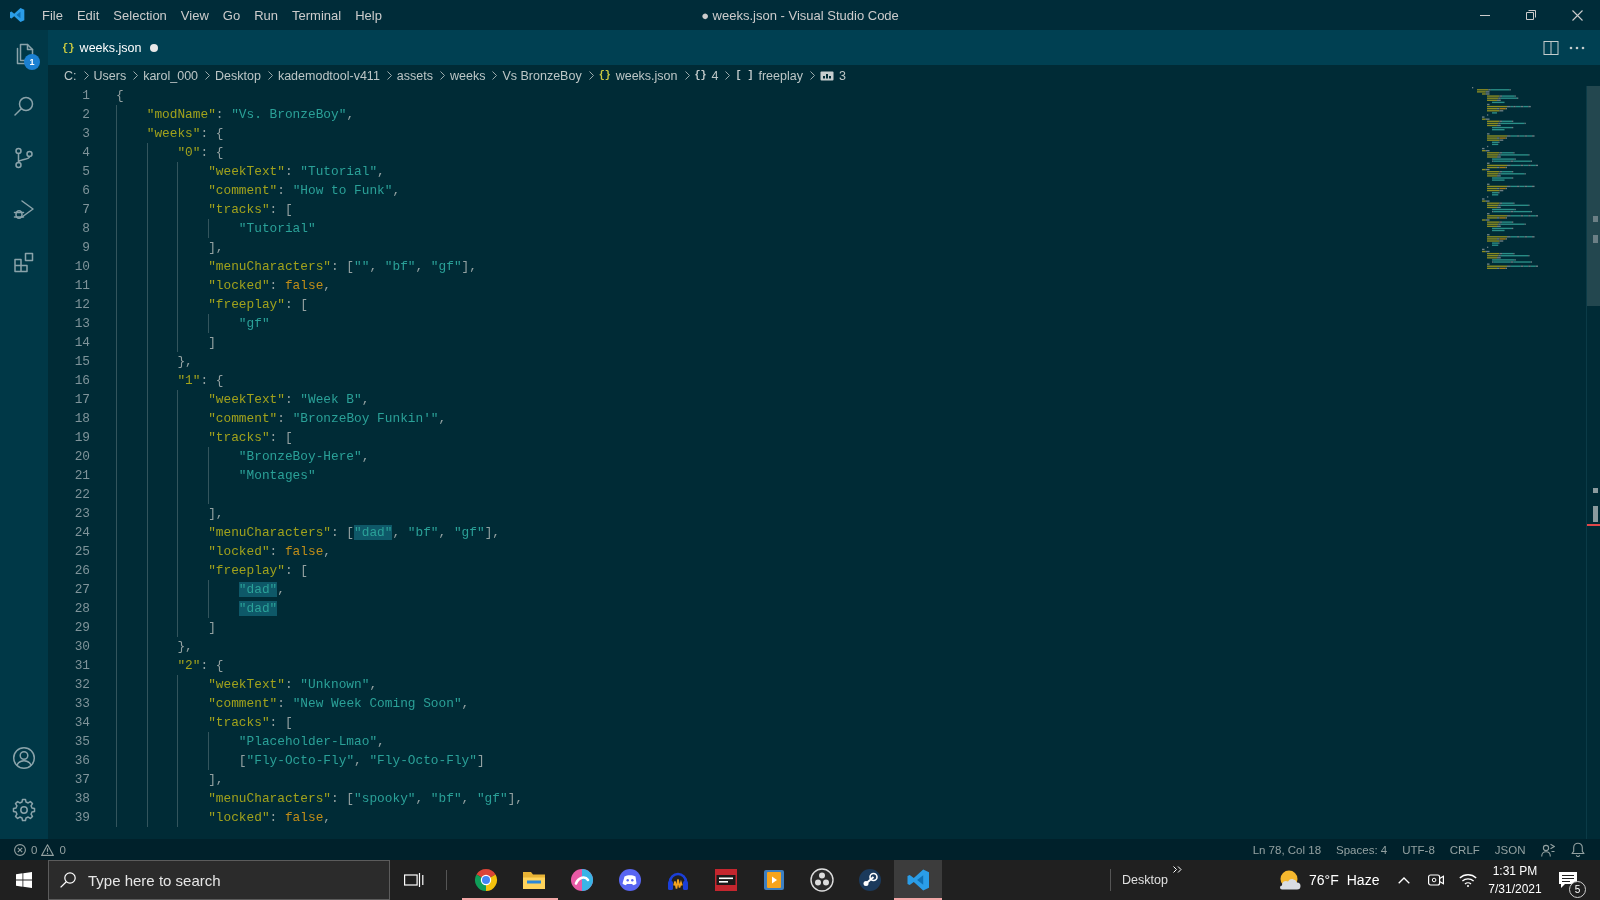 The height and width of the screenshot is (900, 1600). What do you see at coordinates (368, 15) in the screenshot?
I see `menu-item: Help` at bounding box center [368, 15].